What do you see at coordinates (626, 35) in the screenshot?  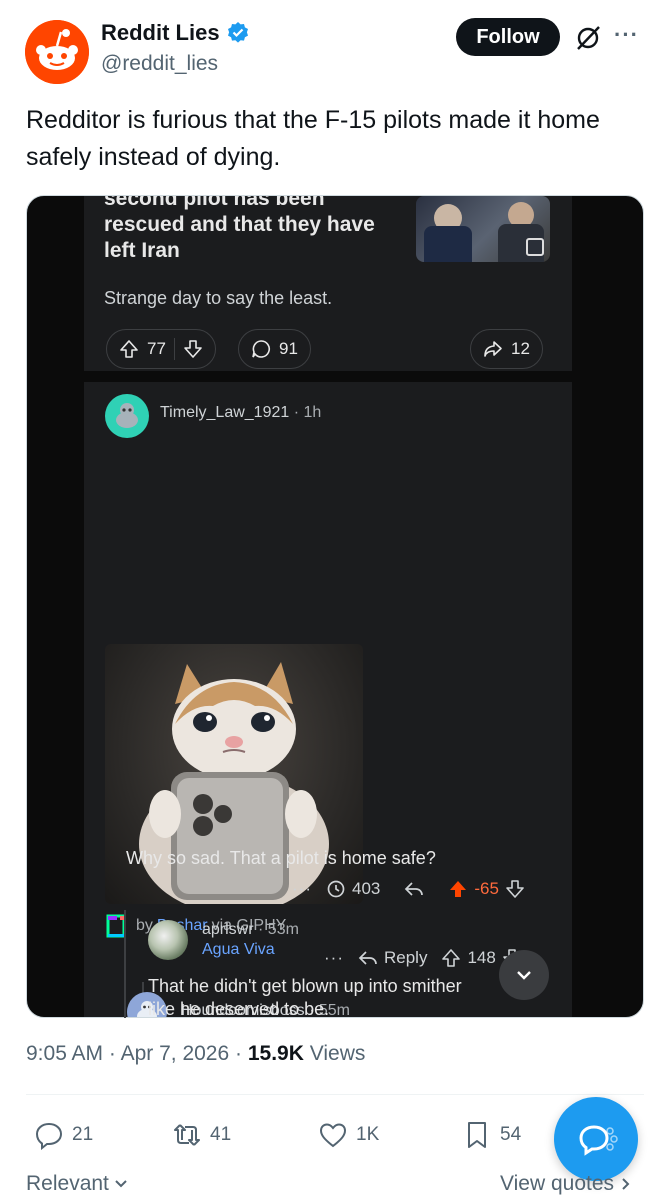 I see `more-icon: ···` at bounding box center [626, 35].